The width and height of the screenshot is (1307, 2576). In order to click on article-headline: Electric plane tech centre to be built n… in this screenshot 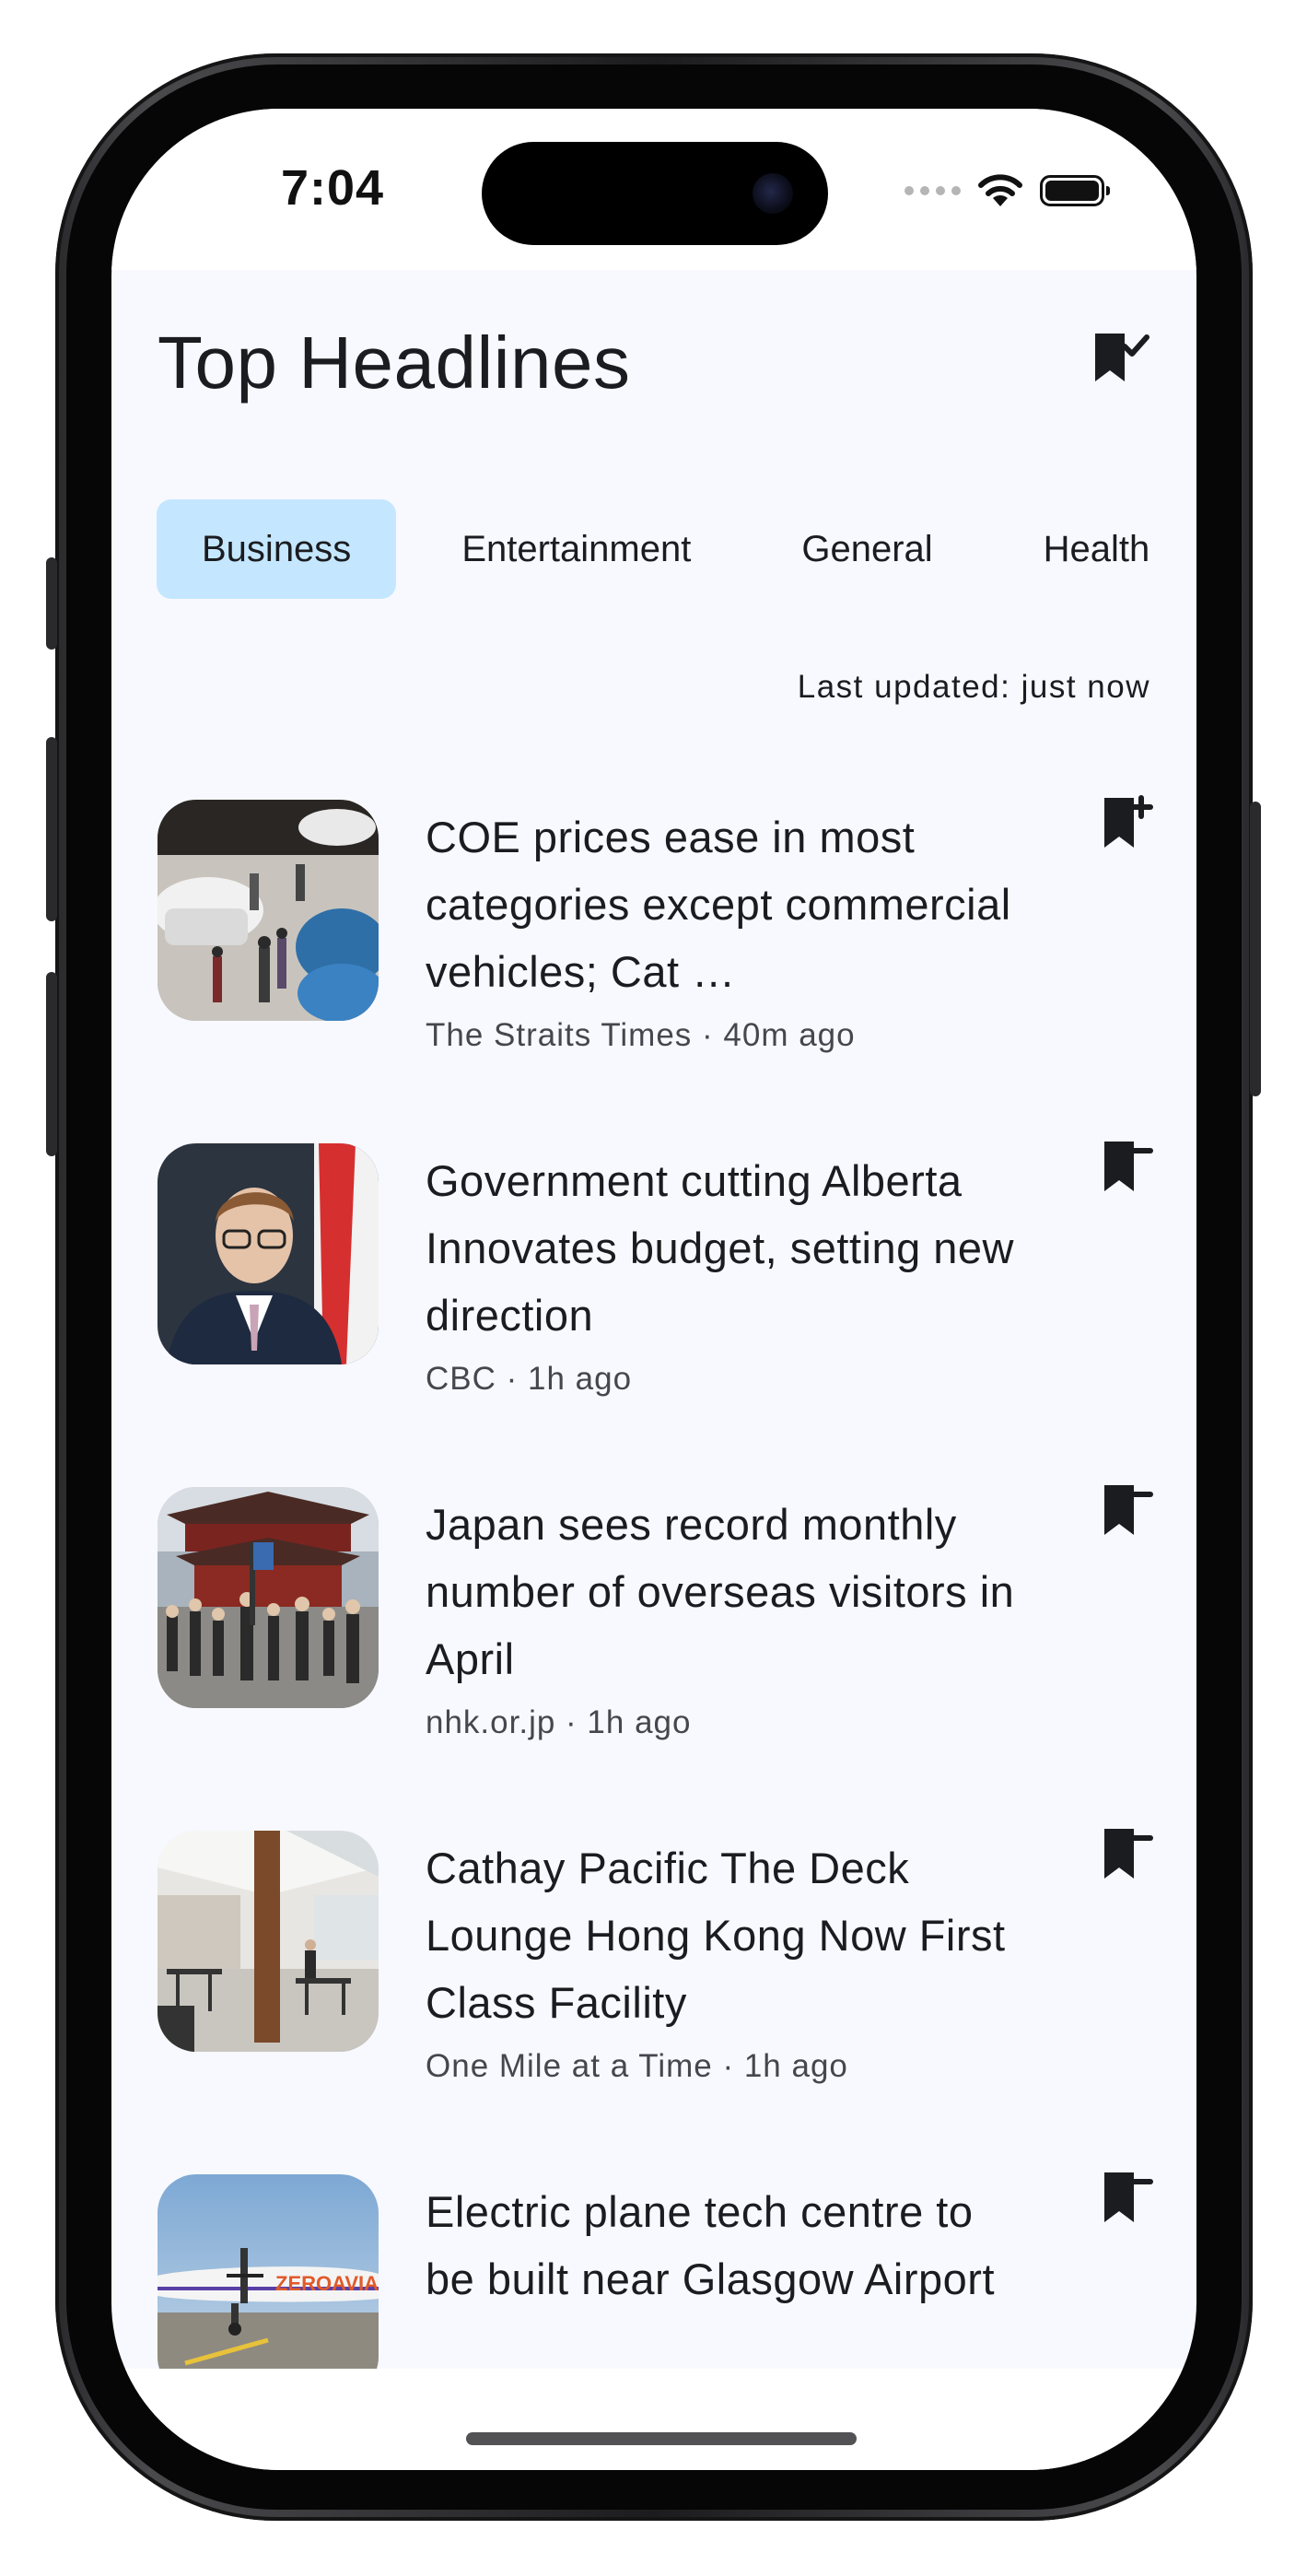, I will do `click(710, 2245)`.